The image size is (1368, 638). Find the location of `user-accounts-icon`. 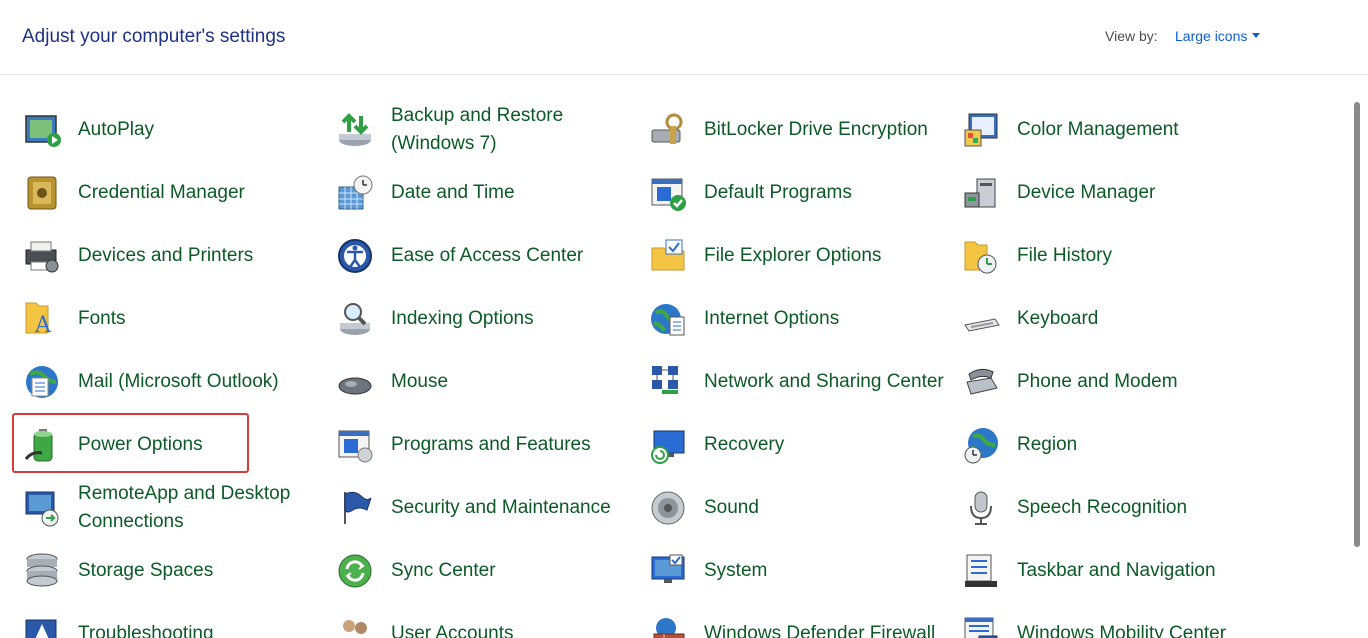

user-accounts-icon is located at coordinates (355, 626).